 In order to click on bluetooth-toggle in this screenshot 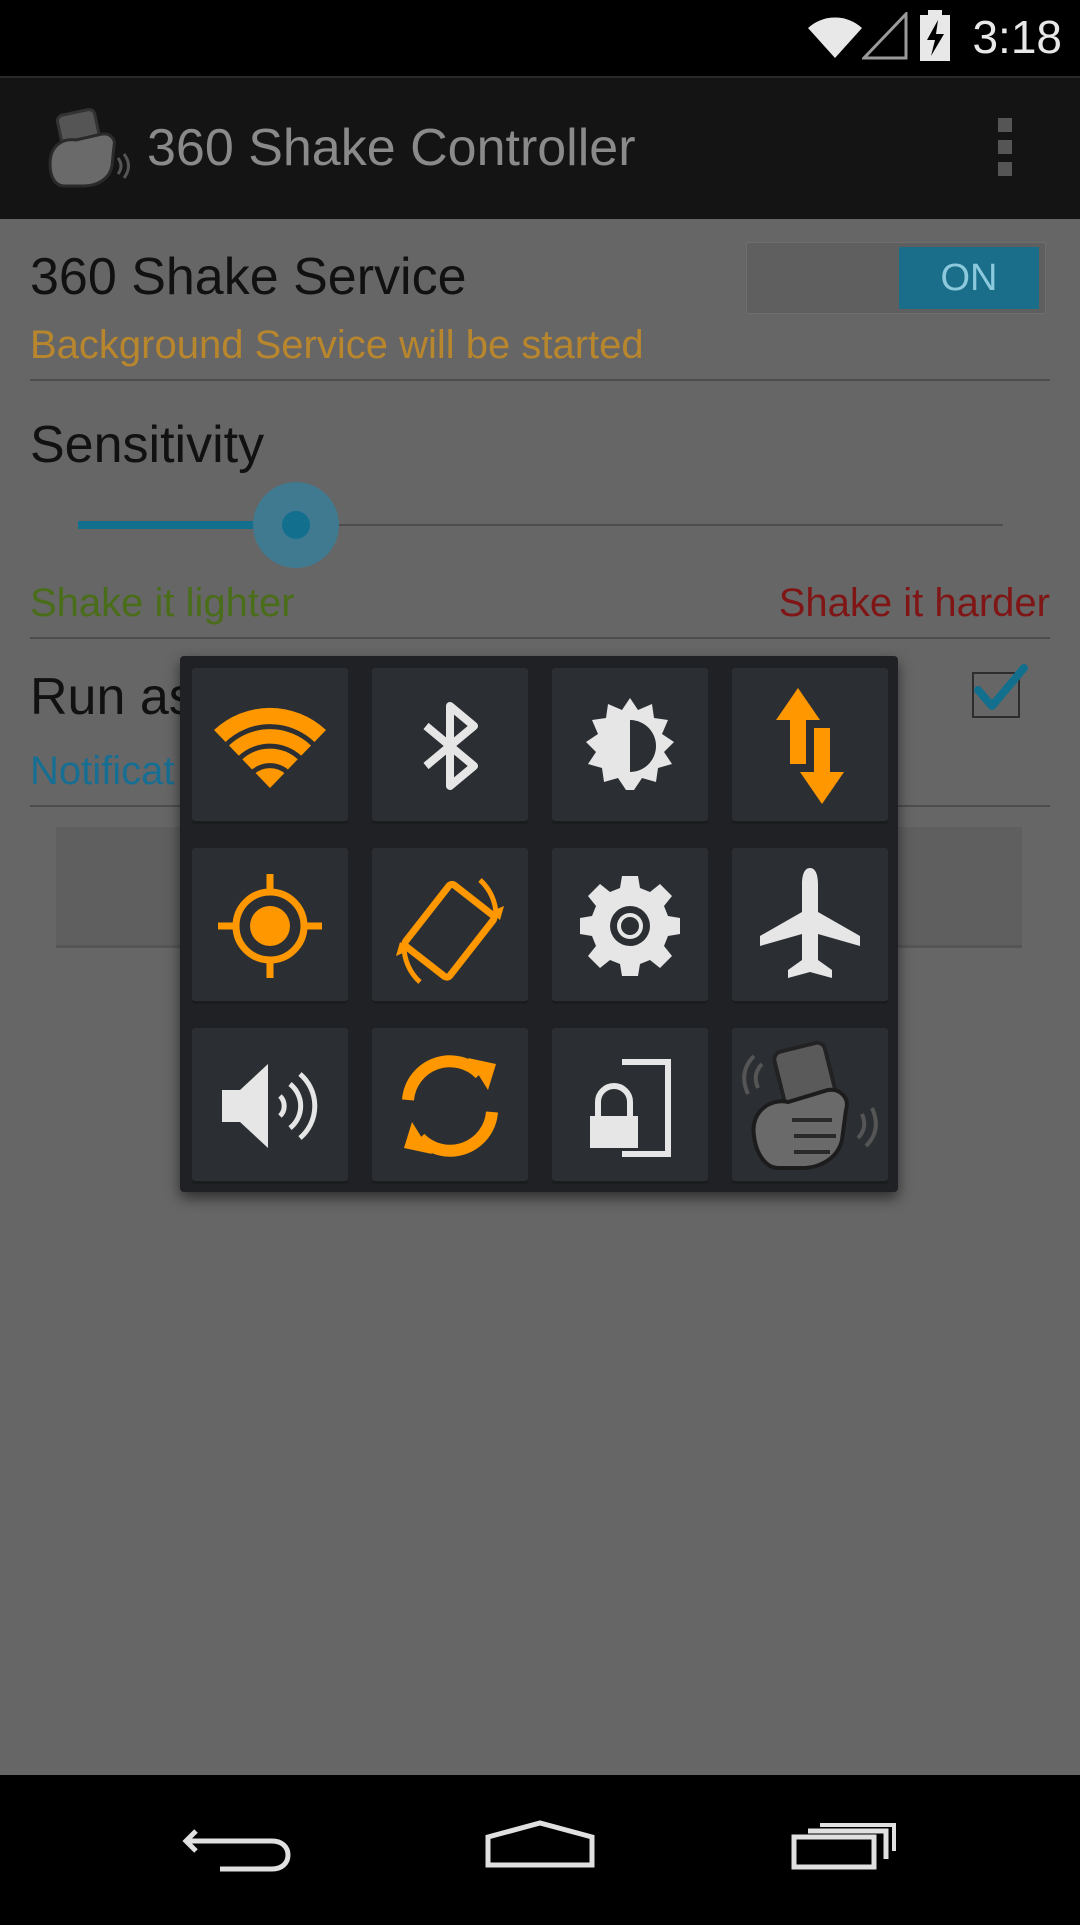, I will do `click(450, 746)`.